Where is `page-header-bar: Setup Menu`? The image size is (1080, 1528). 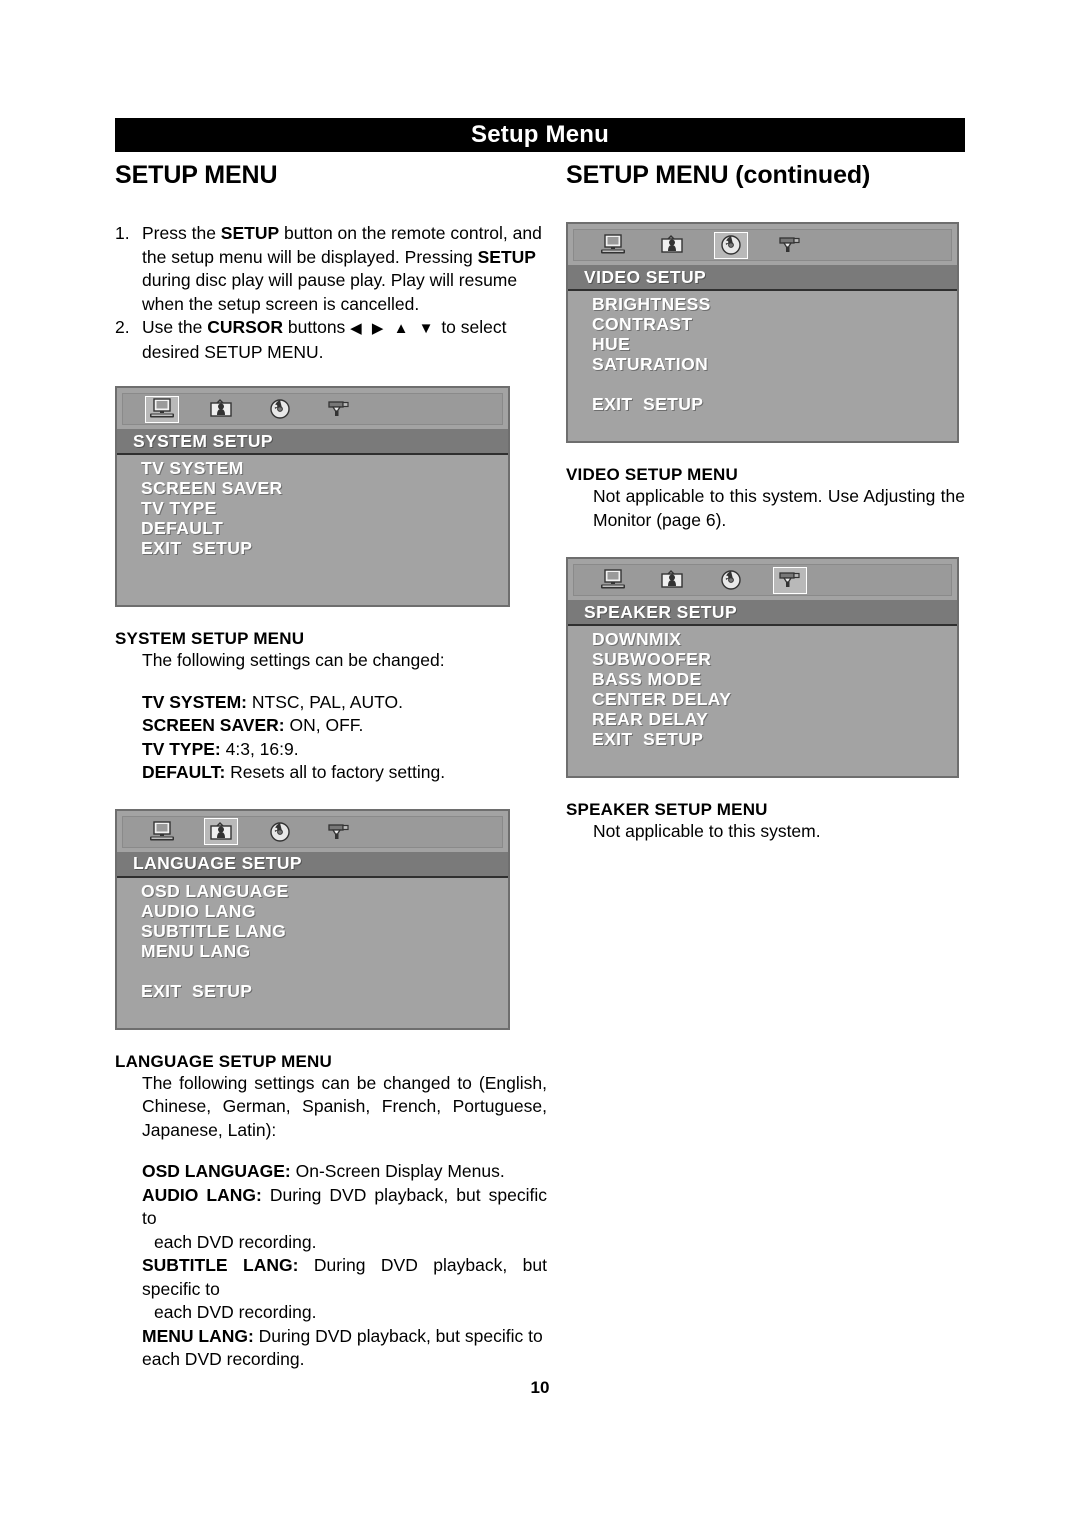 page-header-bar: Setup Menu is located at coordinates (540, 135).